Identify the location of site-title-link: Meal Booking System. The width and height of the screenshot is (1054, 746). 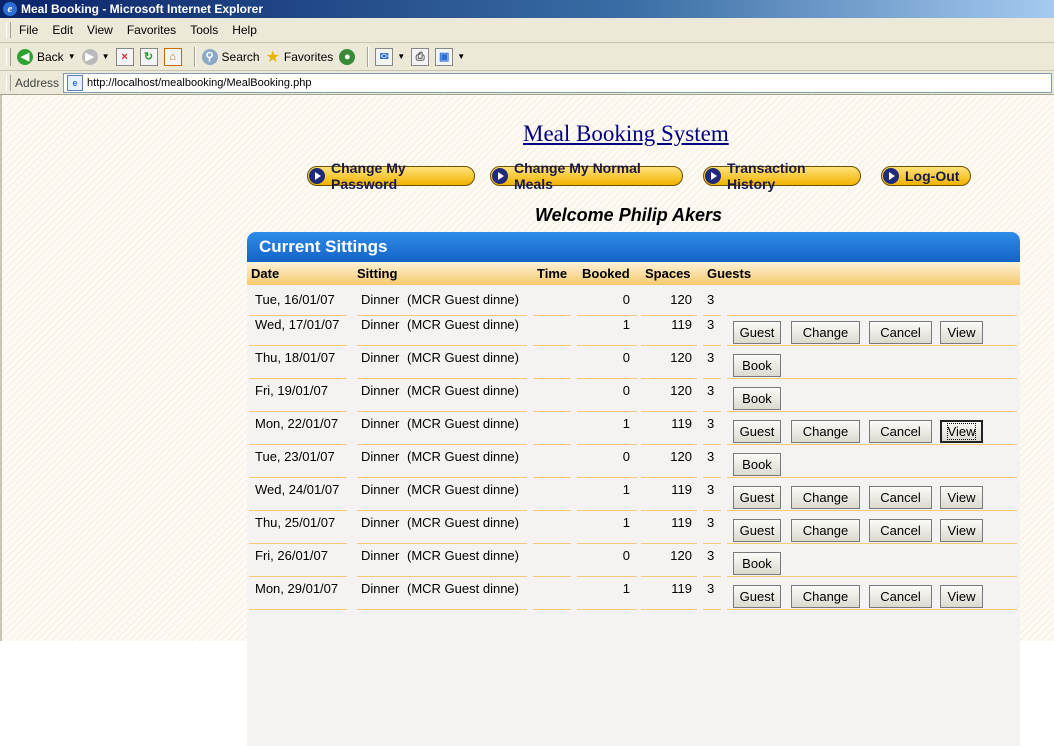
(626, 134).